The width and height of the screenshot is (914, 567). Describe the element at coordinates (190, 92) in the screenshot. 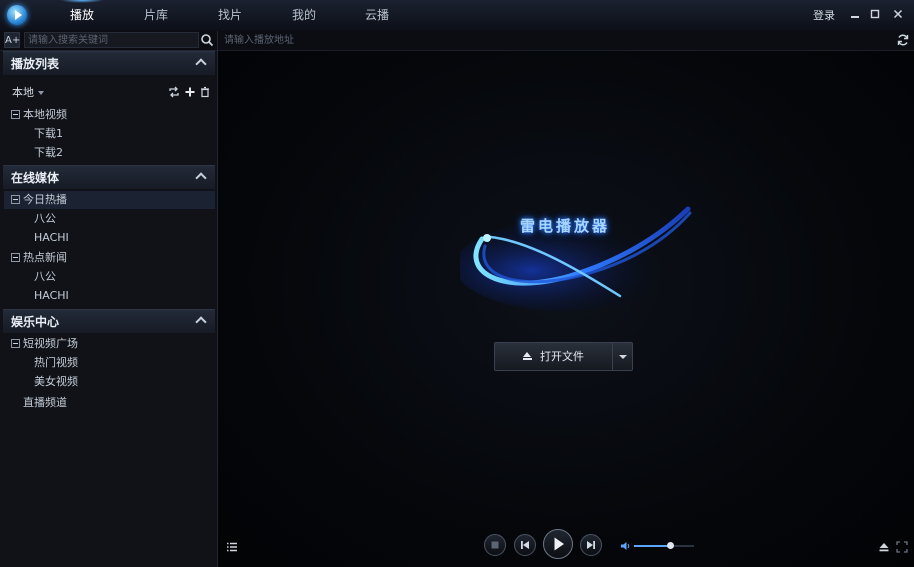

I see `add-icon` at that location.